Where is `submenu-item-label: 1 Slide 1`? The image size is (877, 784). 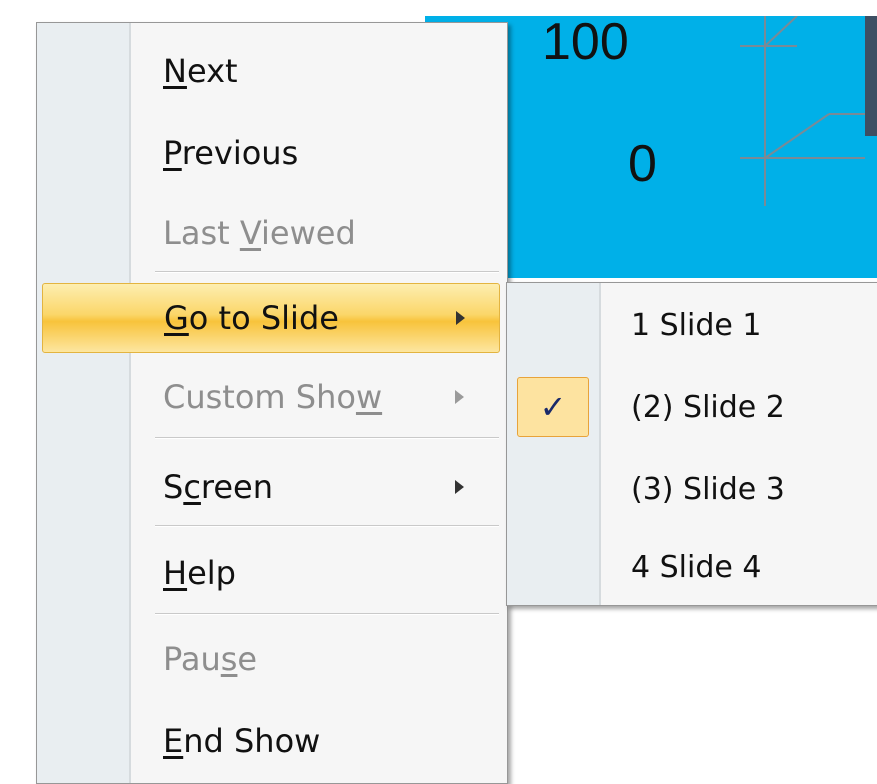
submenu-item-label: 1 Slide 1 is located at coordinates (696, 325).